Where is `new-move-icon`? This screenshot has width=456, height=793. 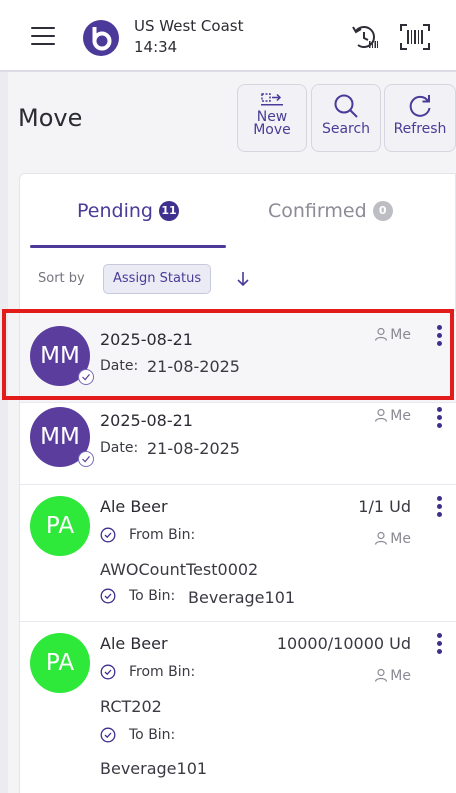 new-move-icon is located at coordinates (272, 99).